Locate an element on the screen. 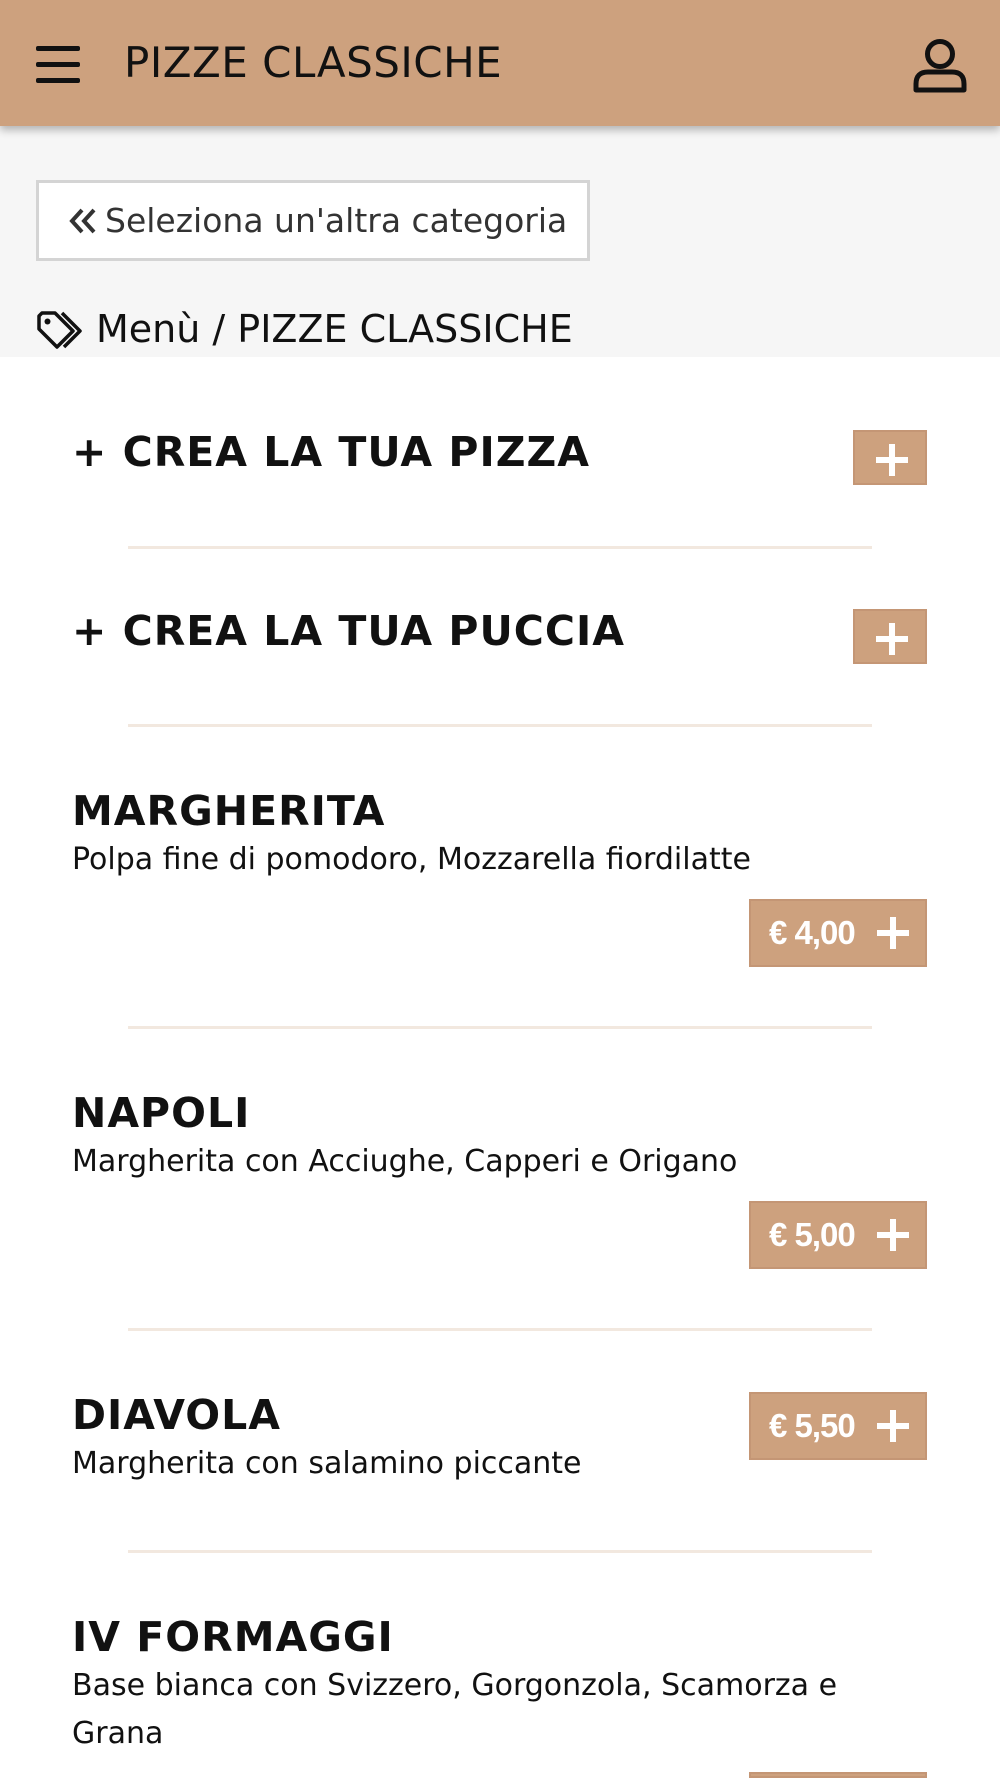 Image resolution: width=1000 pixels, height=1778 pixels. item-name: + CREA LA TUA PIZZA is located at coordinates (331, 452).